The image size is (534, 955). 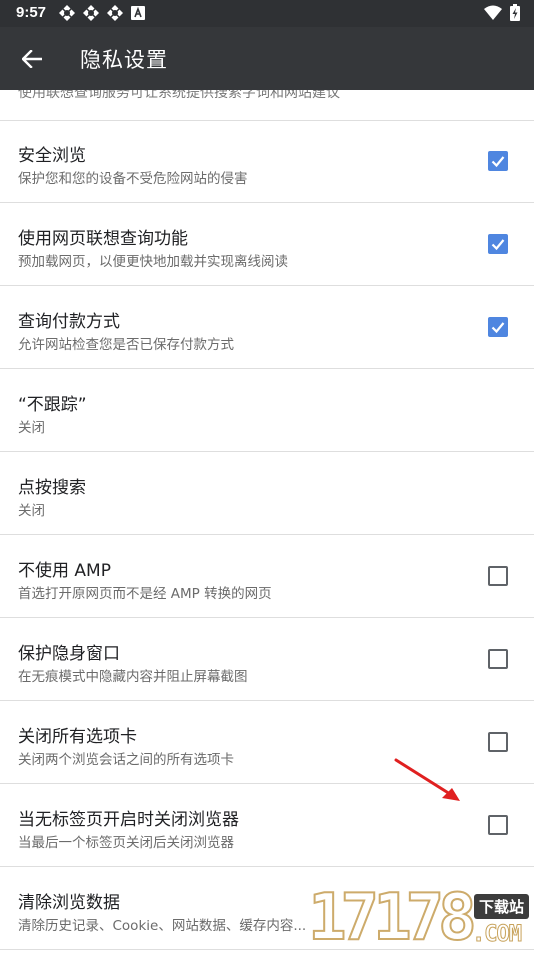 I want to click on arrow-back-icon, so click(x=32, y=59).